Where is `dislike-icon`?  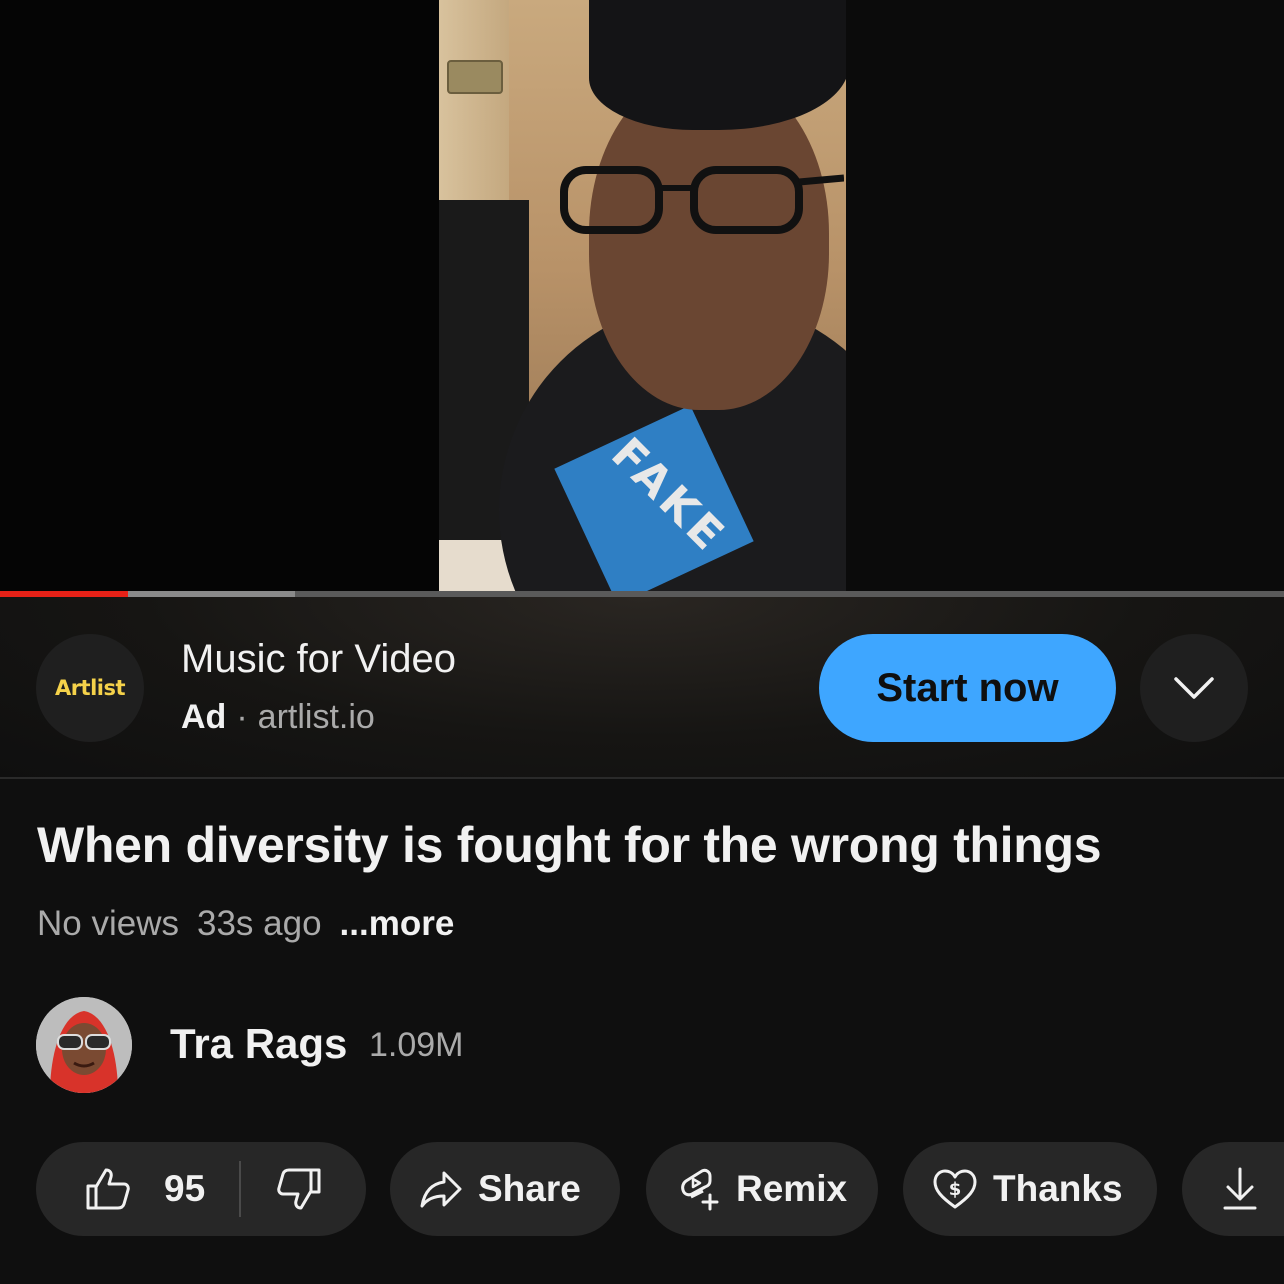
dislike-icon is located at coordinates (300, 1189).